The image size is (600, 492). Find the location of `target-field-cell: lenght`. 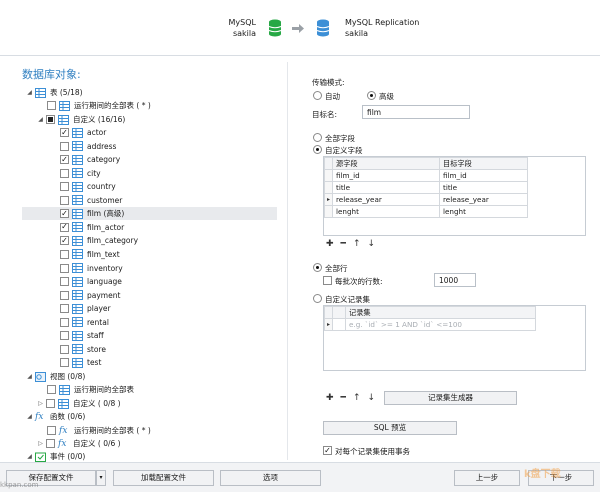

target-field-cell: lenght is located at coordinates (483, 211).